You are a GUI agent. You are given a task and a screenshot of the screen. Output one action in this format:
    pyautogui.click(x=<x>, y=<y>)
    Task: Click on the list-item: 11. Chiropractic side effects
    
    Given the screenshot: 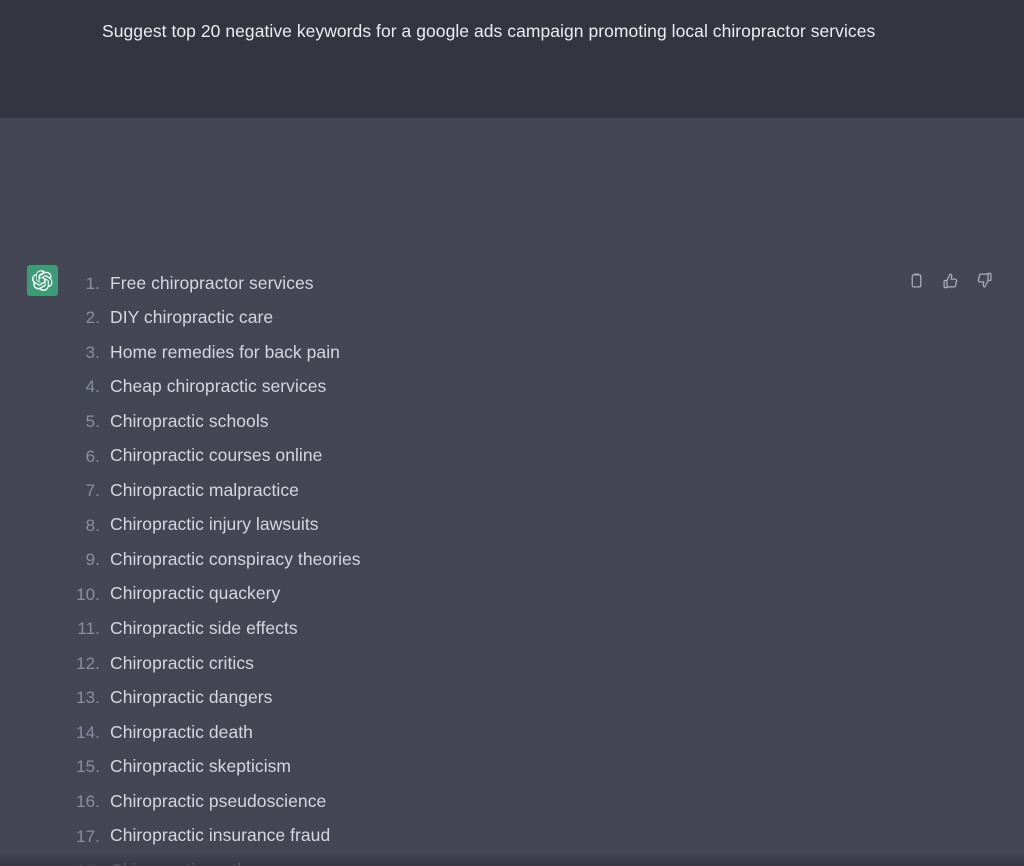 What is the action you would take?
    pyautogui.click(x=149, y=629)
    